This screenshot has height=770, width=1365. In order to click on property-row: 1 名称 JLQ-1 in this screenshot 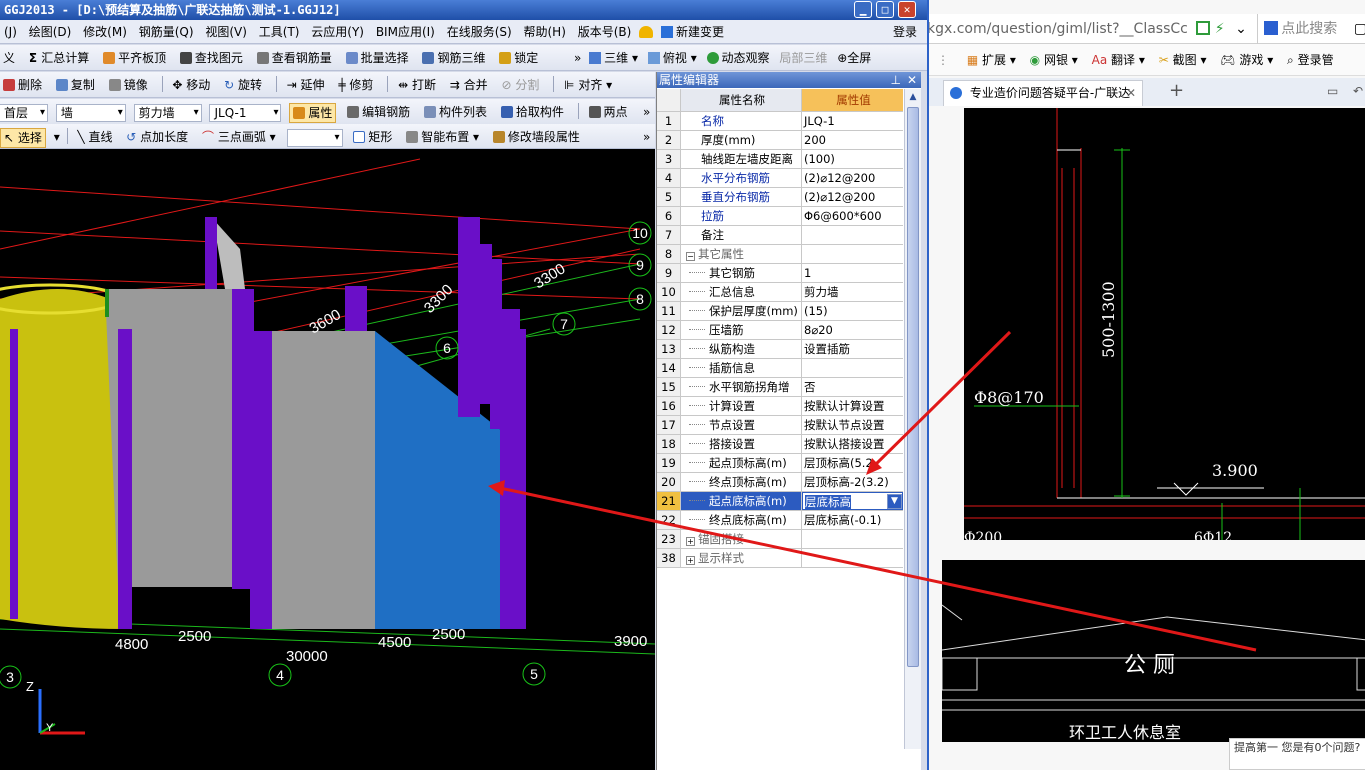, I will do `click(780, 121)`.